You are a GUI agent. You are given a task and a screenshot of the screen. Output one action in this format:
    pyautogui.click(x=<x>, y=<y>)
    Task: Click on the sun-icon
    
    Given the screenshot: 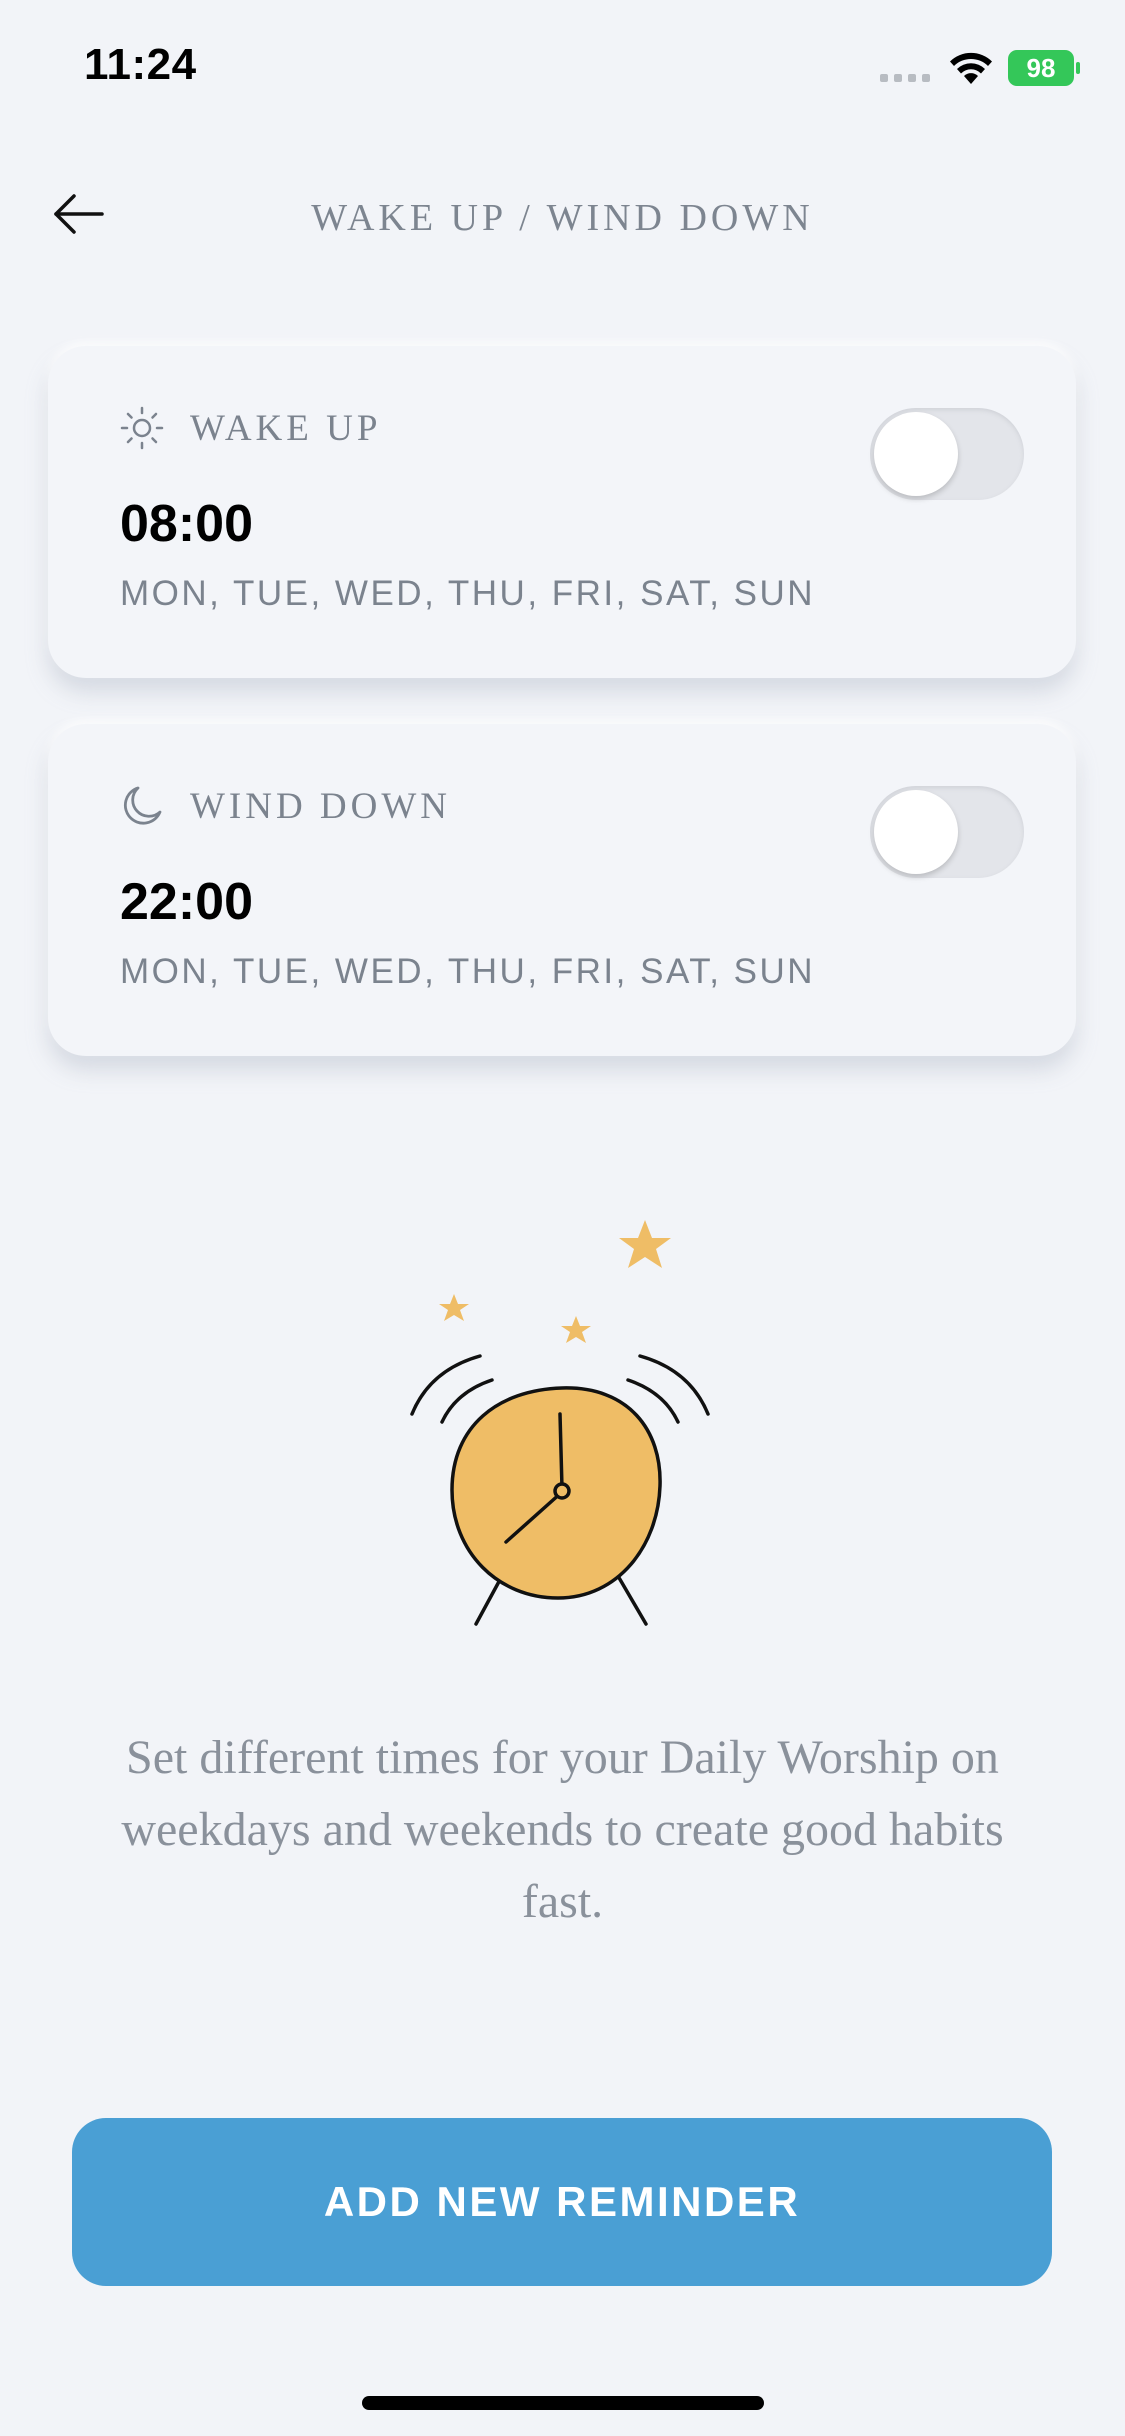 What is the action you would take?
    pyautogui.click(x=142, y=428)
    